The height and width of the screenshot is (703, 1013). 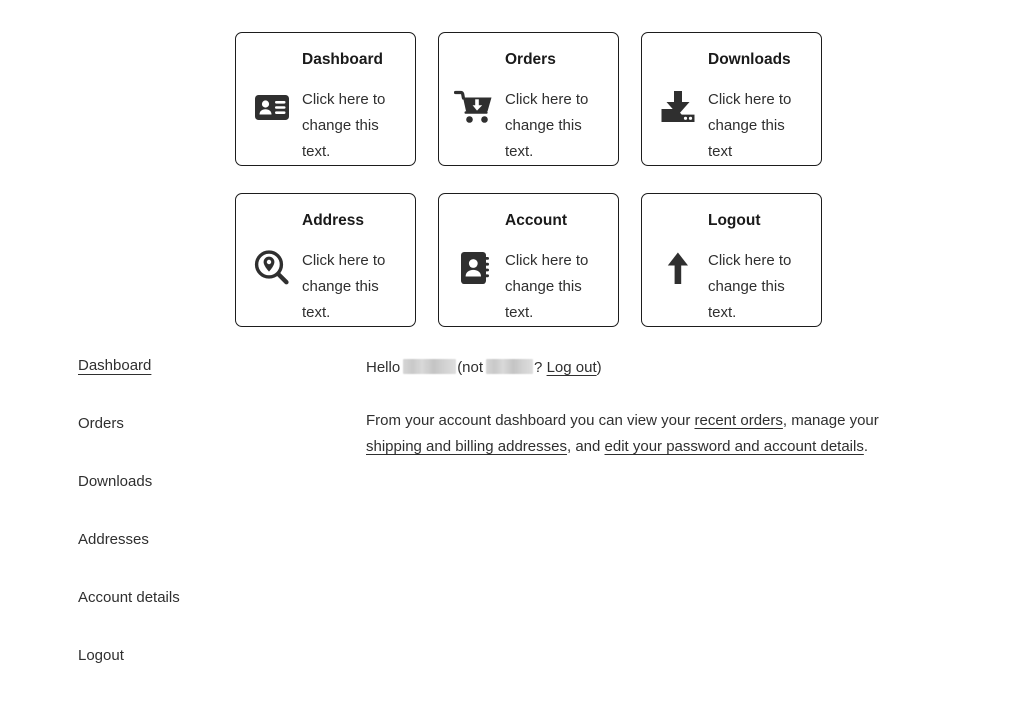 I want to click on shipping-billing-addresses-link: shipping and billing addresses, so click(x=466, y=446).